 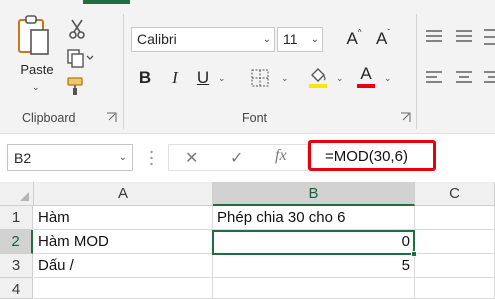 What do you see at coordinates (24, 196) in the screenshot?
I see `select-all-triangle-icon` at bounding box center [24, 196].